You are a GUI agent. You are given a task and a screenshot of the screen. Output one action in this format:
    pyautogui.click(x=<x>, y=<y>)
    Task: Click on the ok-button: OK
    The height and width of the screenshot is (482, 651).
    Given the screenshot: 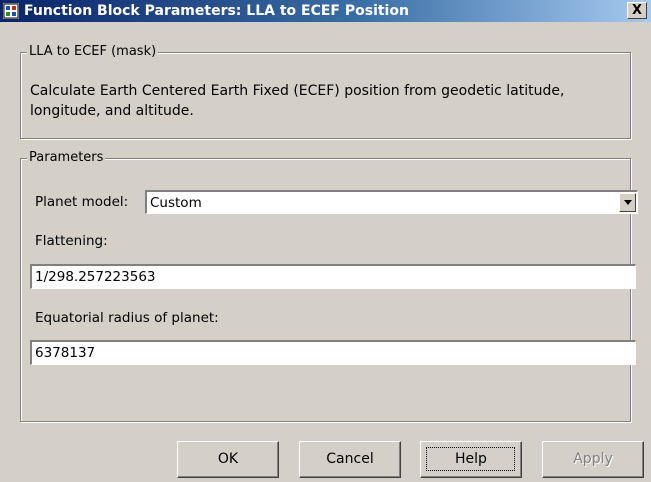 What is the action you would take?
    pyautogui.click(x=228, y=459)
    